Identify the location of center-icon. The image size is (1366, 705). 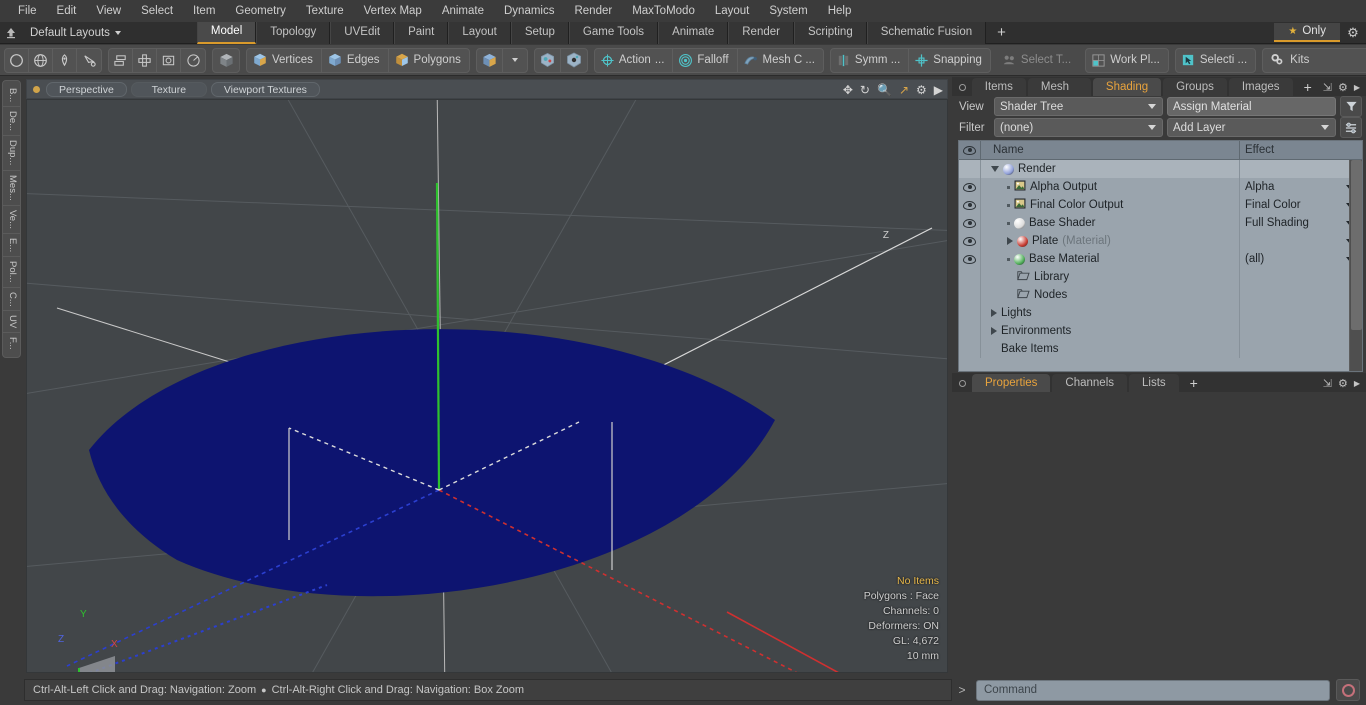
(145, 60).